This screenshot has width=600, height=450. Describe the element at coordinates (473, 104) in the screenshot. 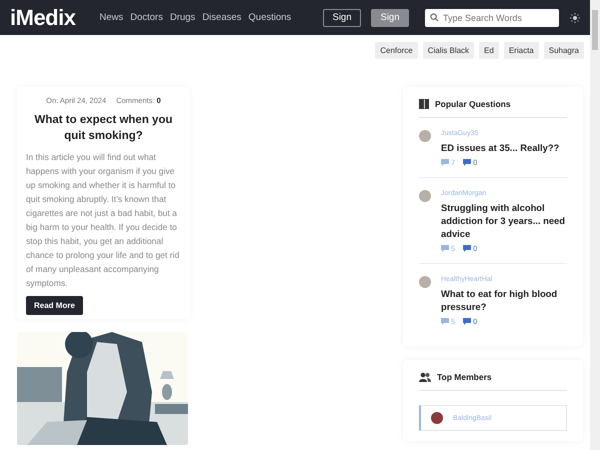

I see `panel-title: Popular Questions` at that location.